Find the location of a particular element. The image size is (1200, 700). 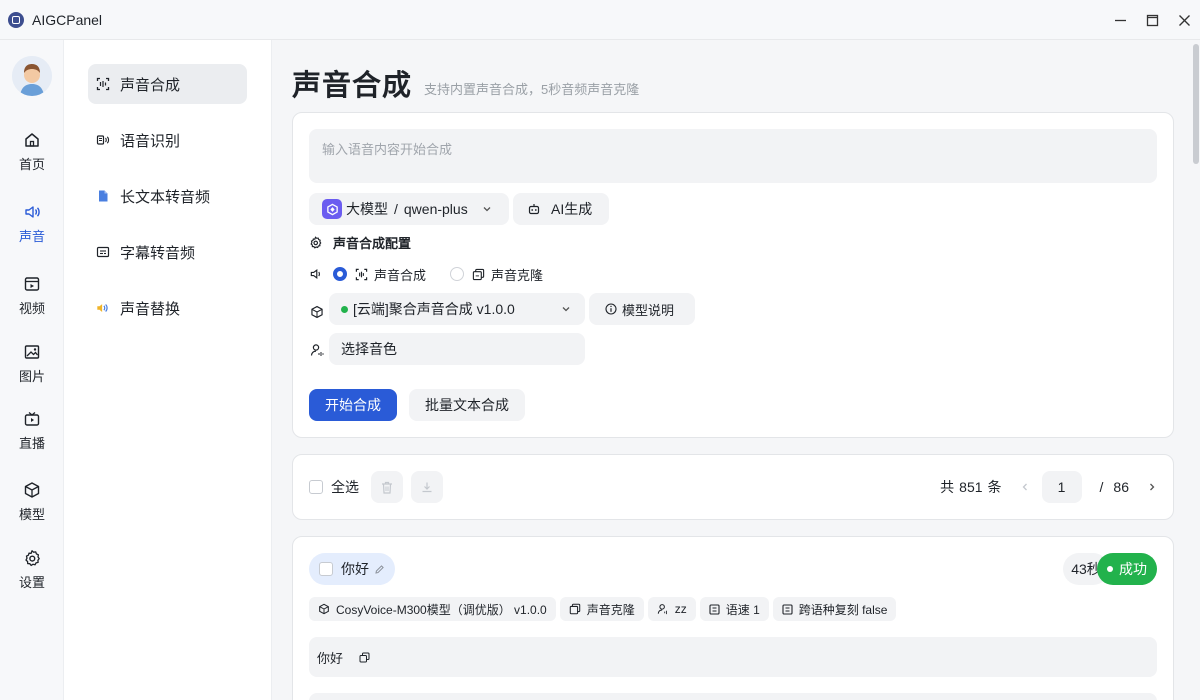

synthesis-config-label: 声音合成配置 is located at coordinates (372, 243).